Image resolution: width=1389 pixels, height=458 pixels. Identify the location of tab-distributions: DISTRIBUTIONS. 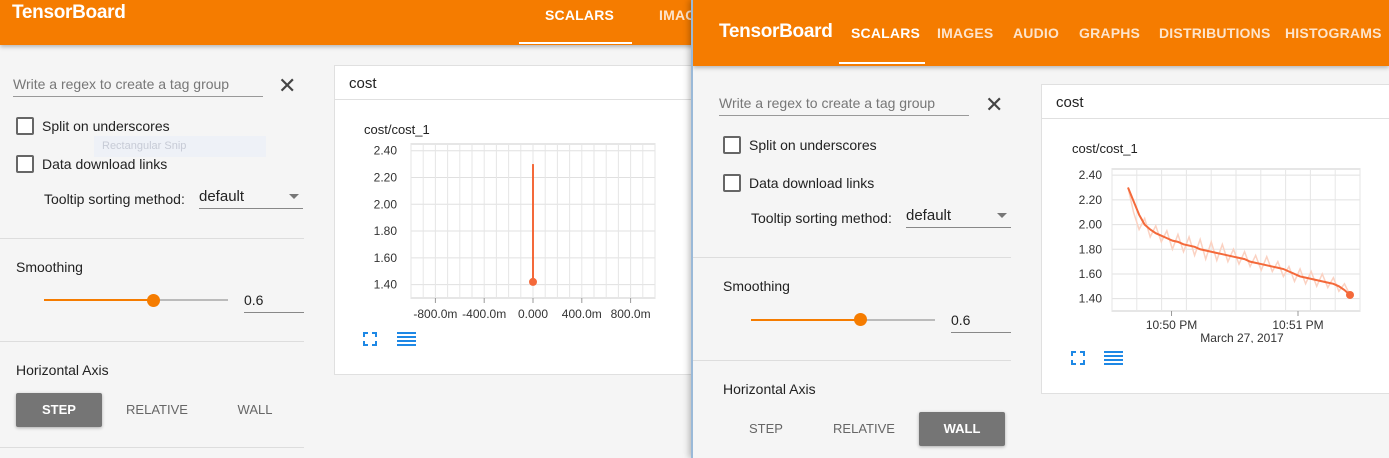
(1215, 33).